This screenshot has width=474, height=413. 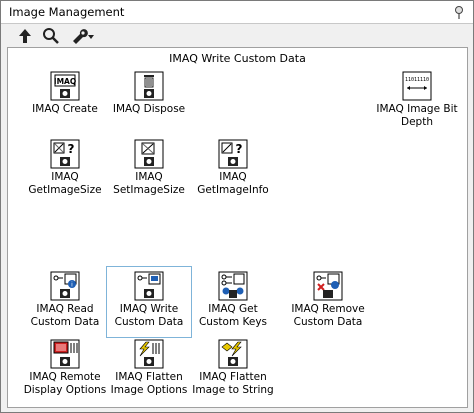 I want to click on imaq-remove-custom-data-item: IMAQ Remove Custom Data, so click(x=328, y=303).